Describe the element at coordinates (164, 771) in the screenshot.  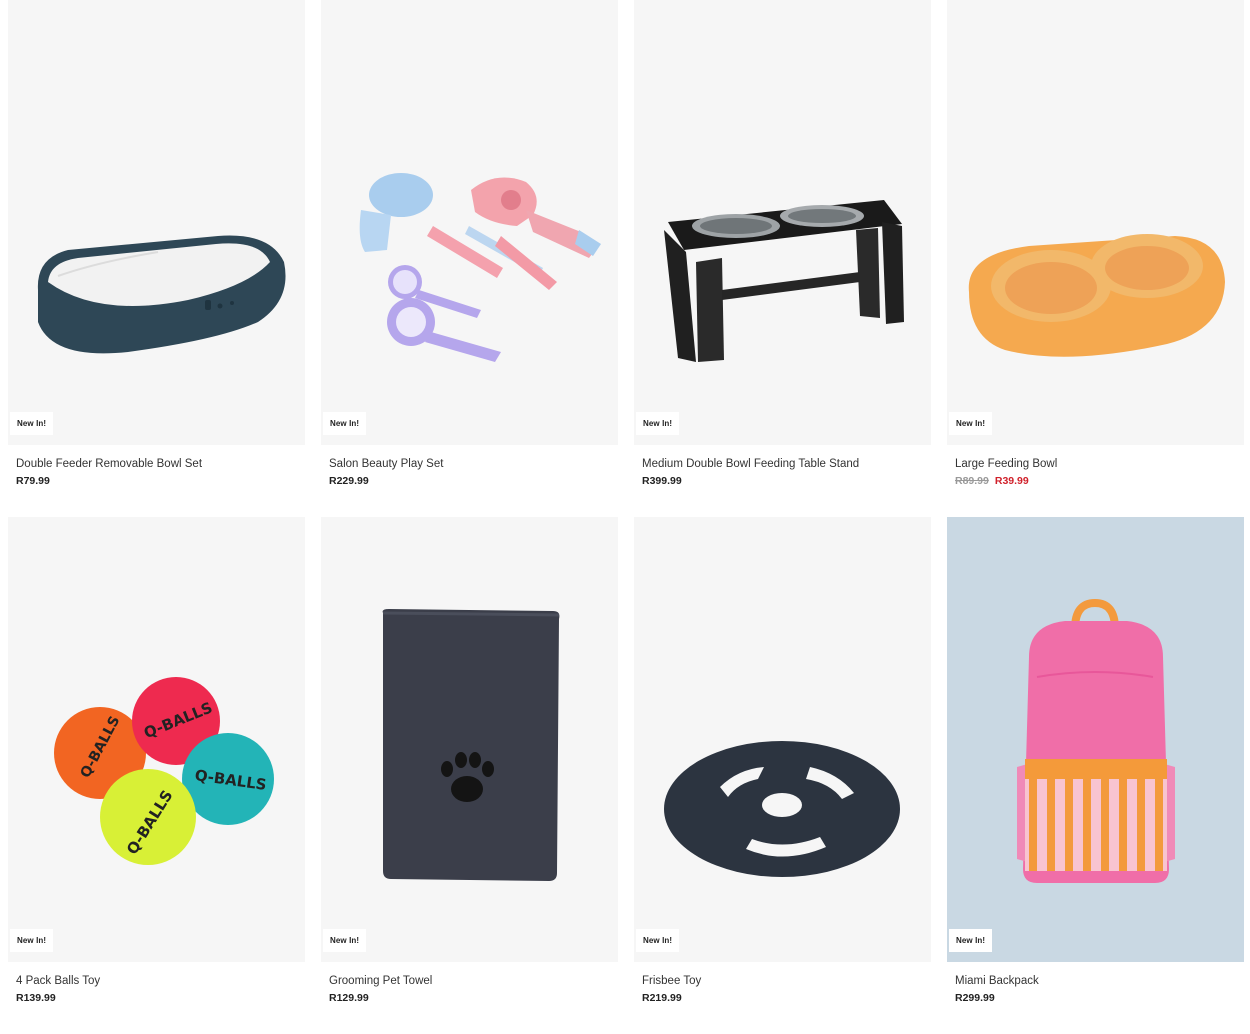
I see `balls-toy-image: Q-BALLS Q-BALLS Q-BALLS Q-BALLS` at that location.